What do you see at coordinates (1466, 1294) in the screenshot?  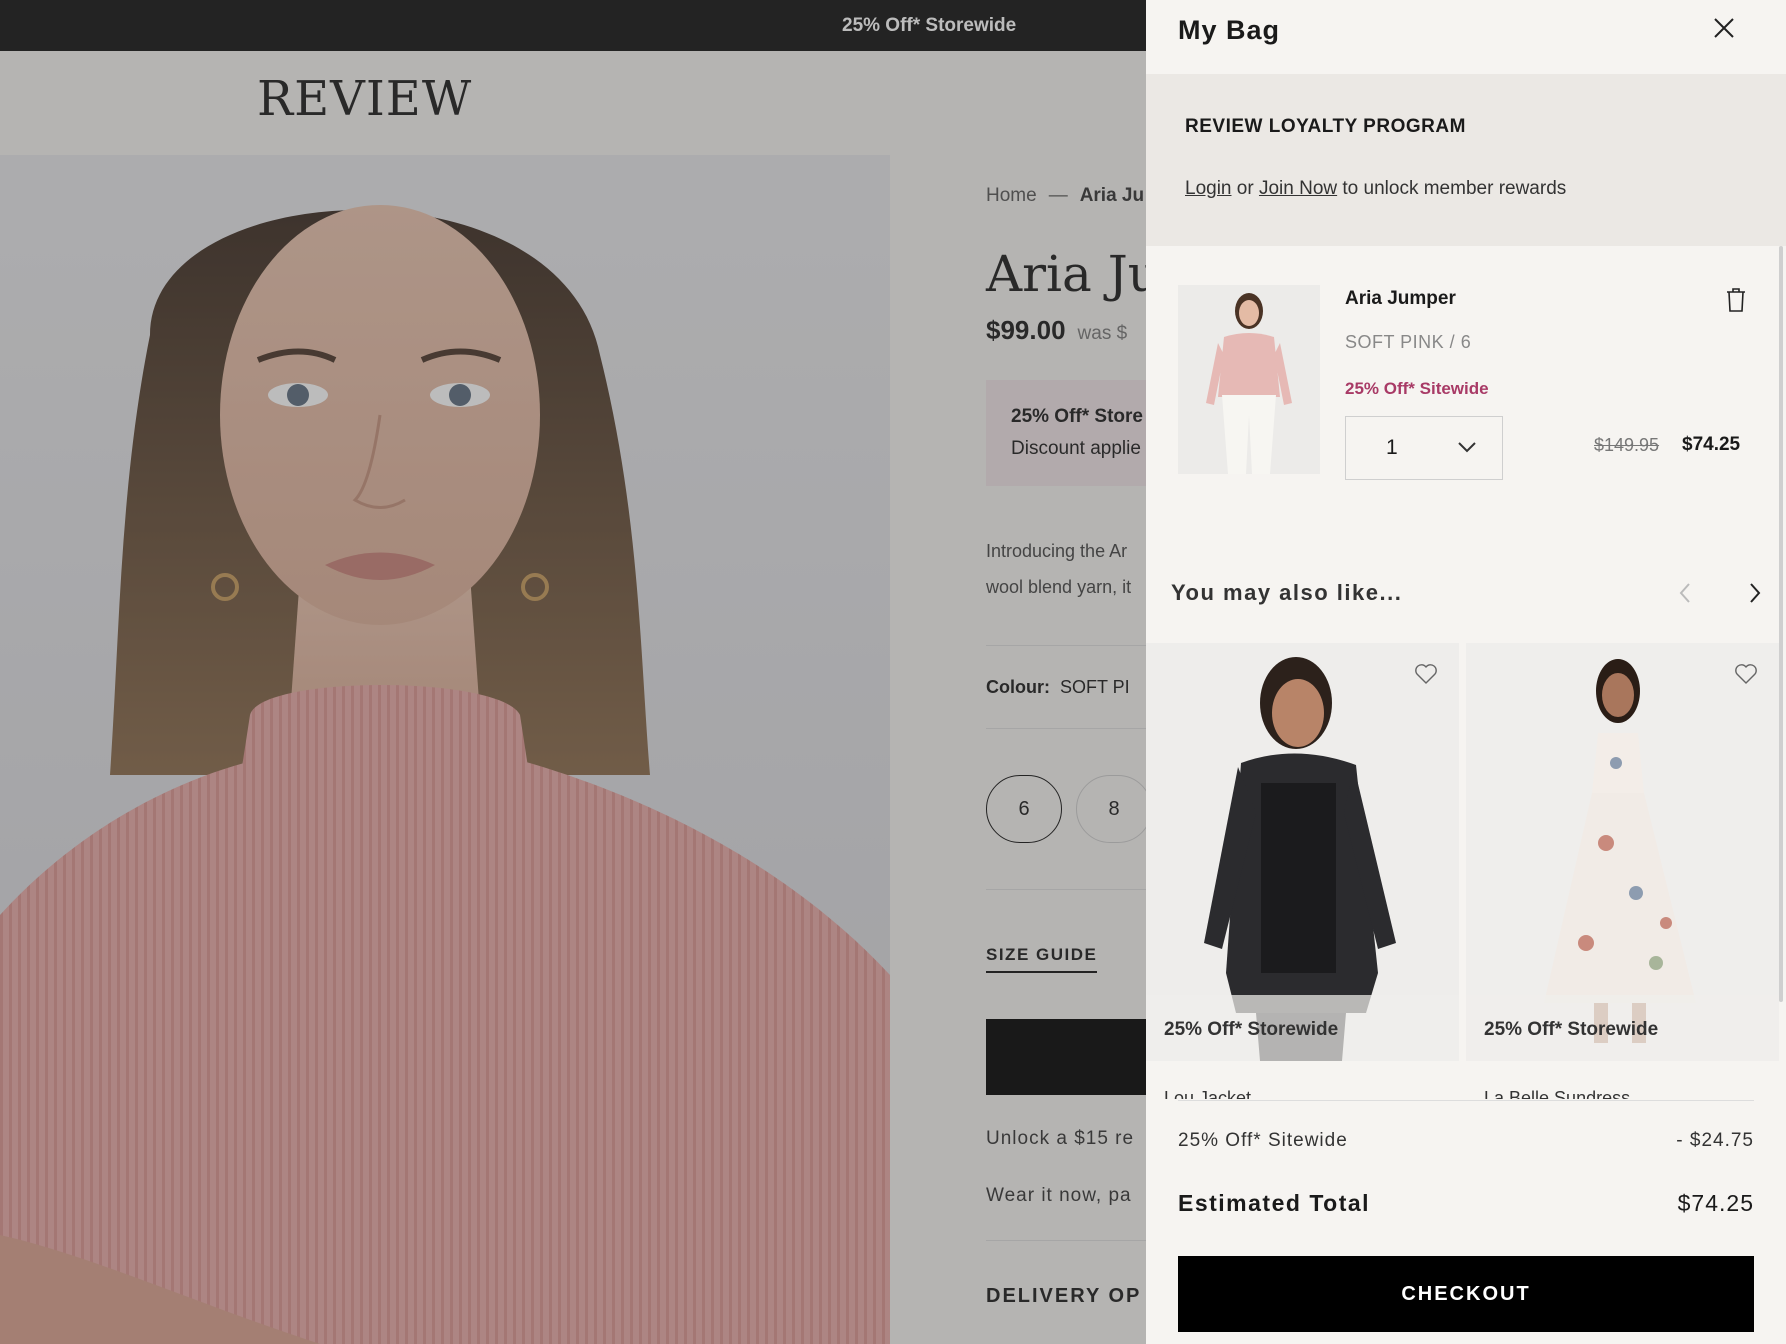 I see `checkout-button: CHECKOUT` at bounding box center [1466, 1294].